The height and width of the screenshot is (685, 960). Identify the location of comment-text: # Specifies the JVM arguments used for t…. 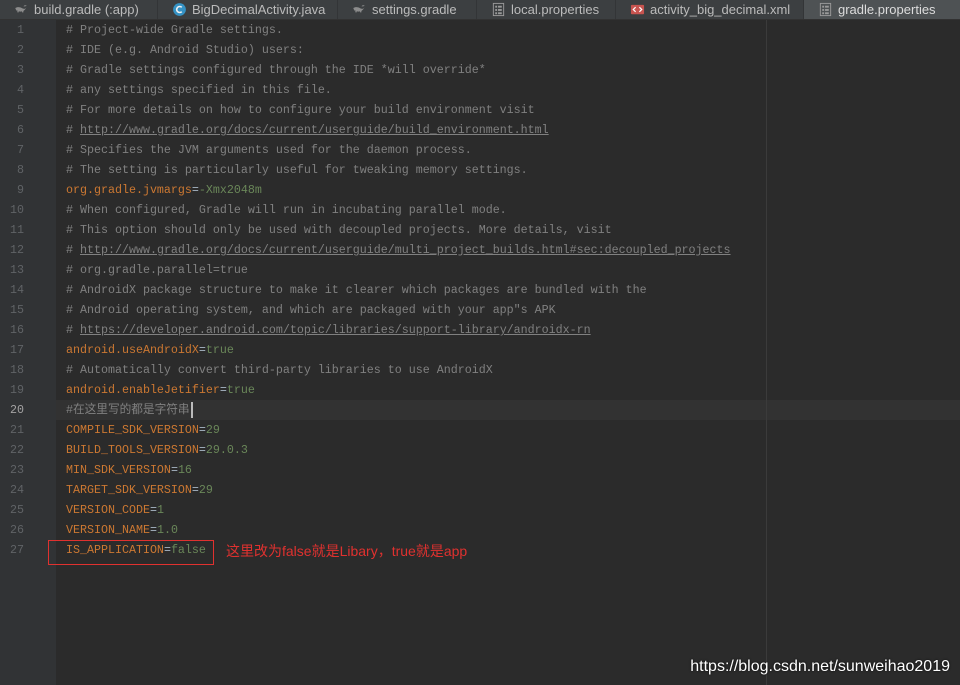
(269, 150).